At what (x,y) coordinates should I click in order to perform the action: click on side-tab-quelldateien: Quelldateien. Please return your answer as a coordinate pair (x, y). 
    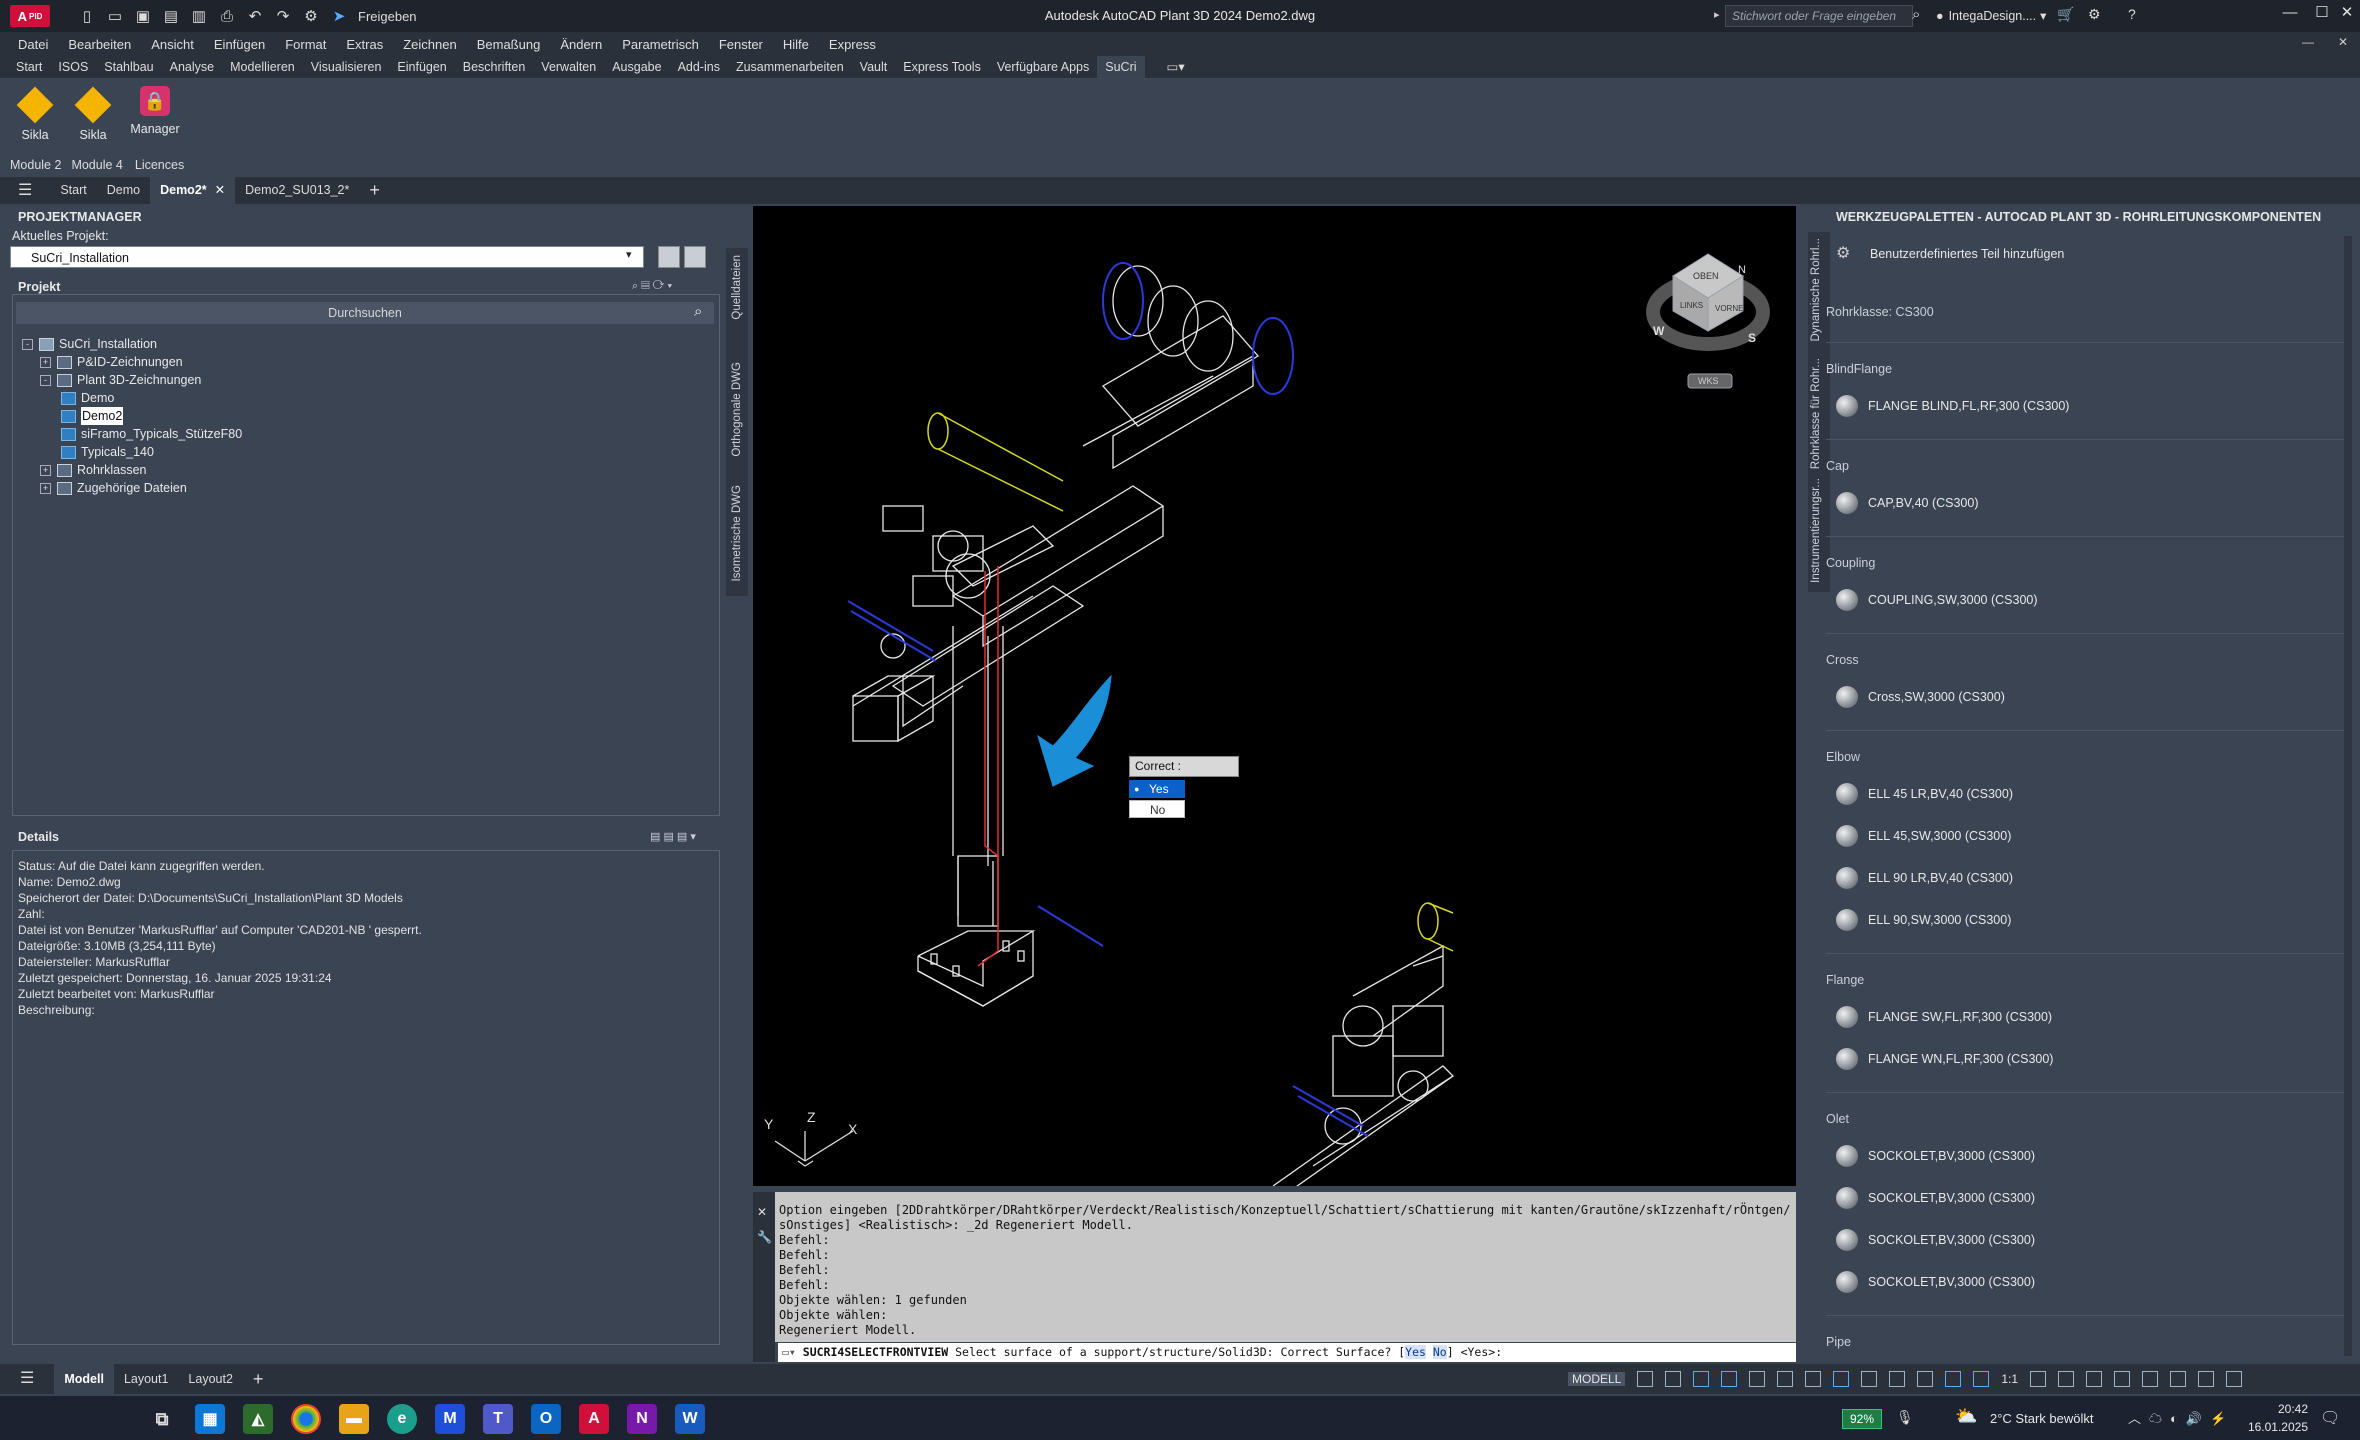
    Looking at the image, I should click on (737, 287).